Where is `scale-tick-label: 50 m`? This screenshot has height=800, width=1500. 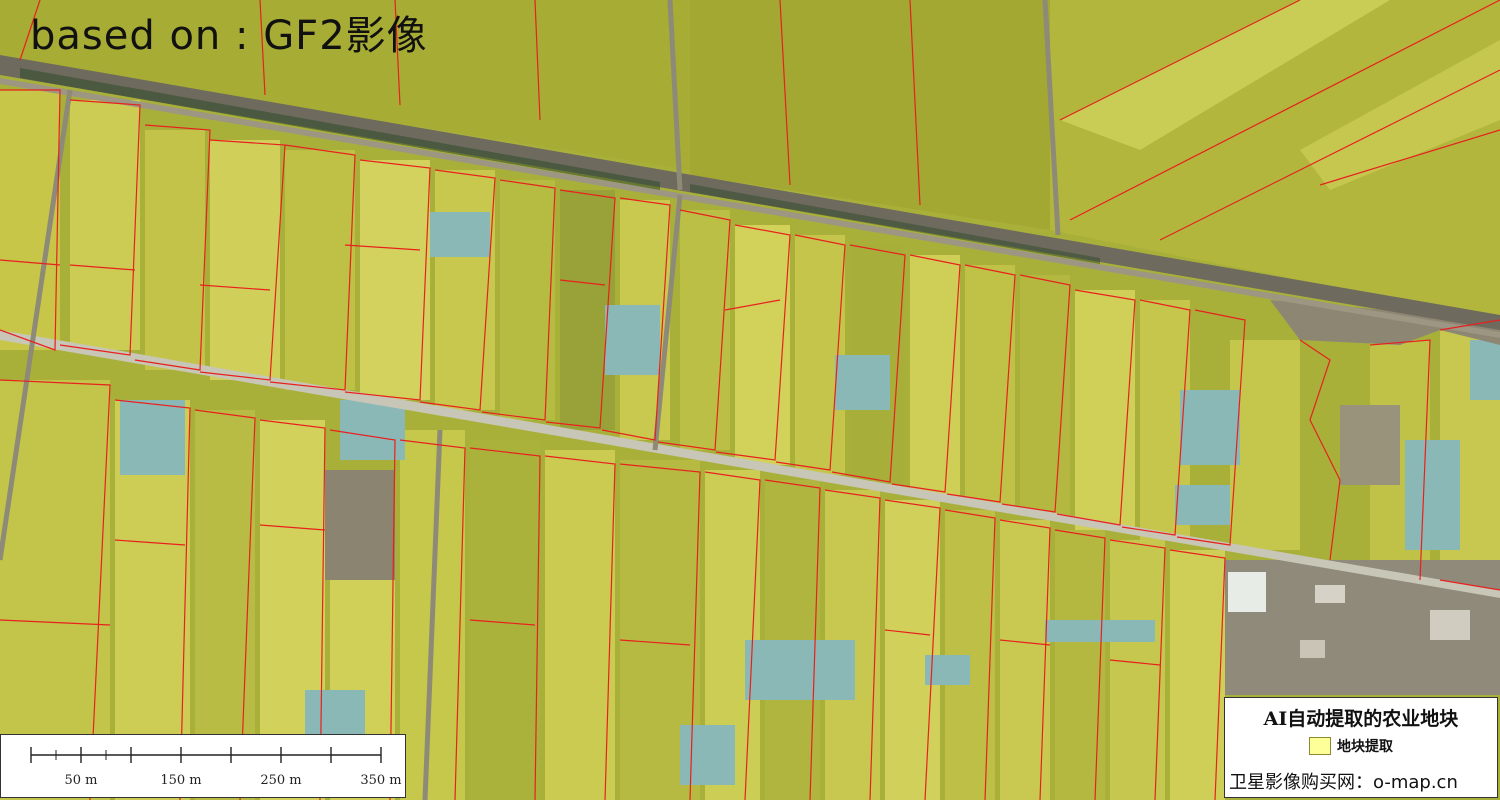 scale-tick-label: 50 m is located at coordinates (81, 780).